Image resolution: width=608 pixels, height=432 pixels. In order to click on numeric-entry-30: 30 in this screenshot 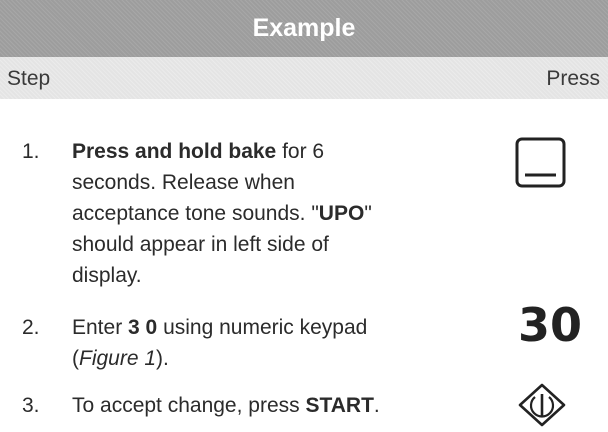, I will do `click(549, 325)`.